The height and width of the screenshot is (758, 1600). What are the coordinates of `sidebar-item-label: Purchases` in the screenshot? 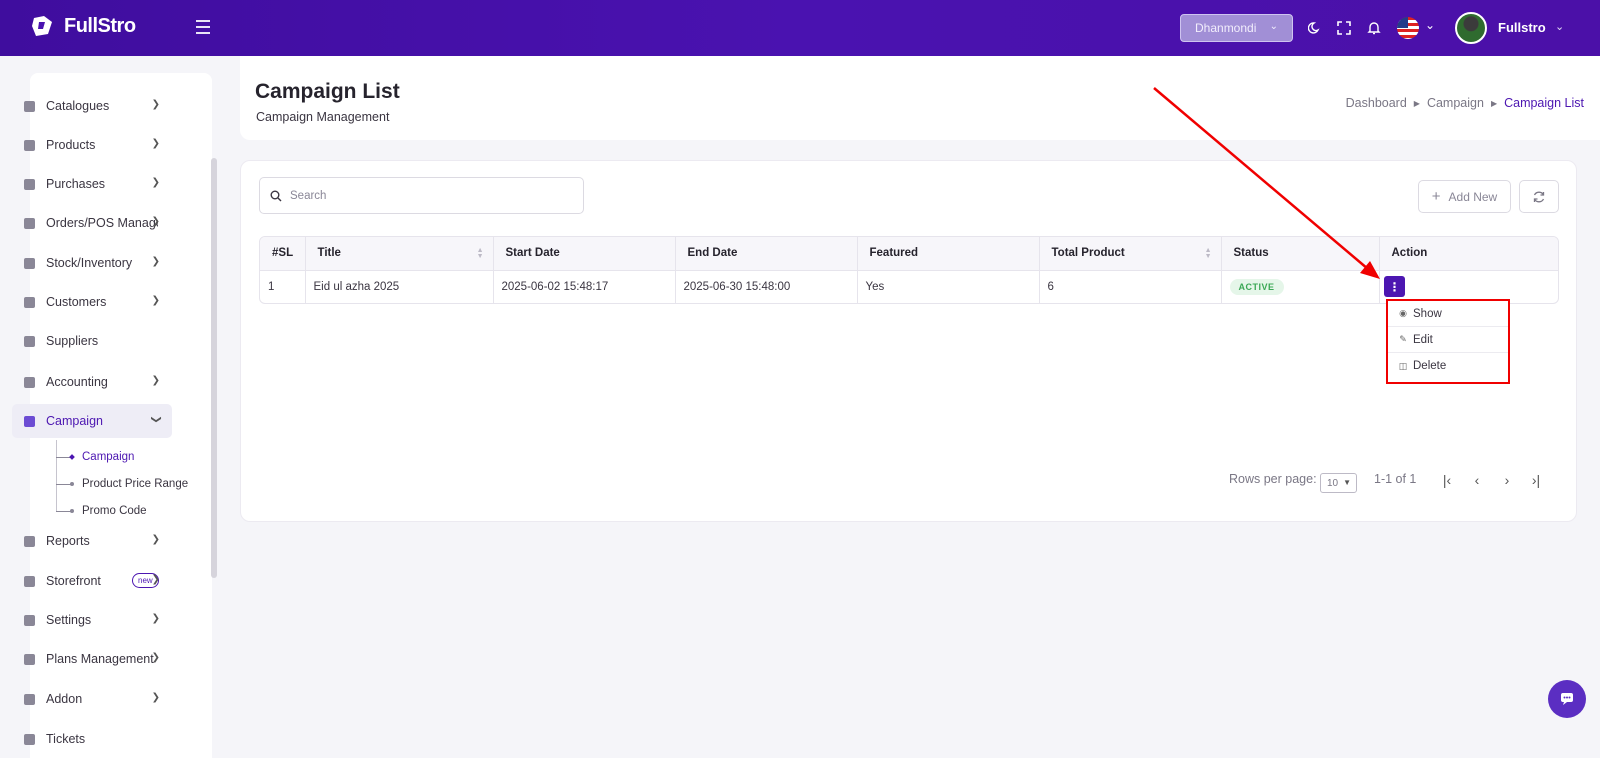 It's located at (76, 184).